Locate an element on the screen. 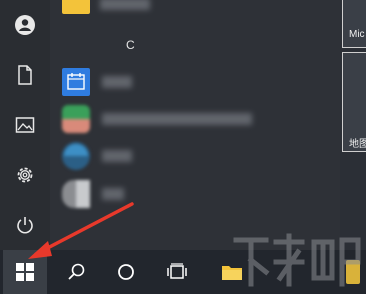  windows-logo-icon is located at coordinates (25, 272).